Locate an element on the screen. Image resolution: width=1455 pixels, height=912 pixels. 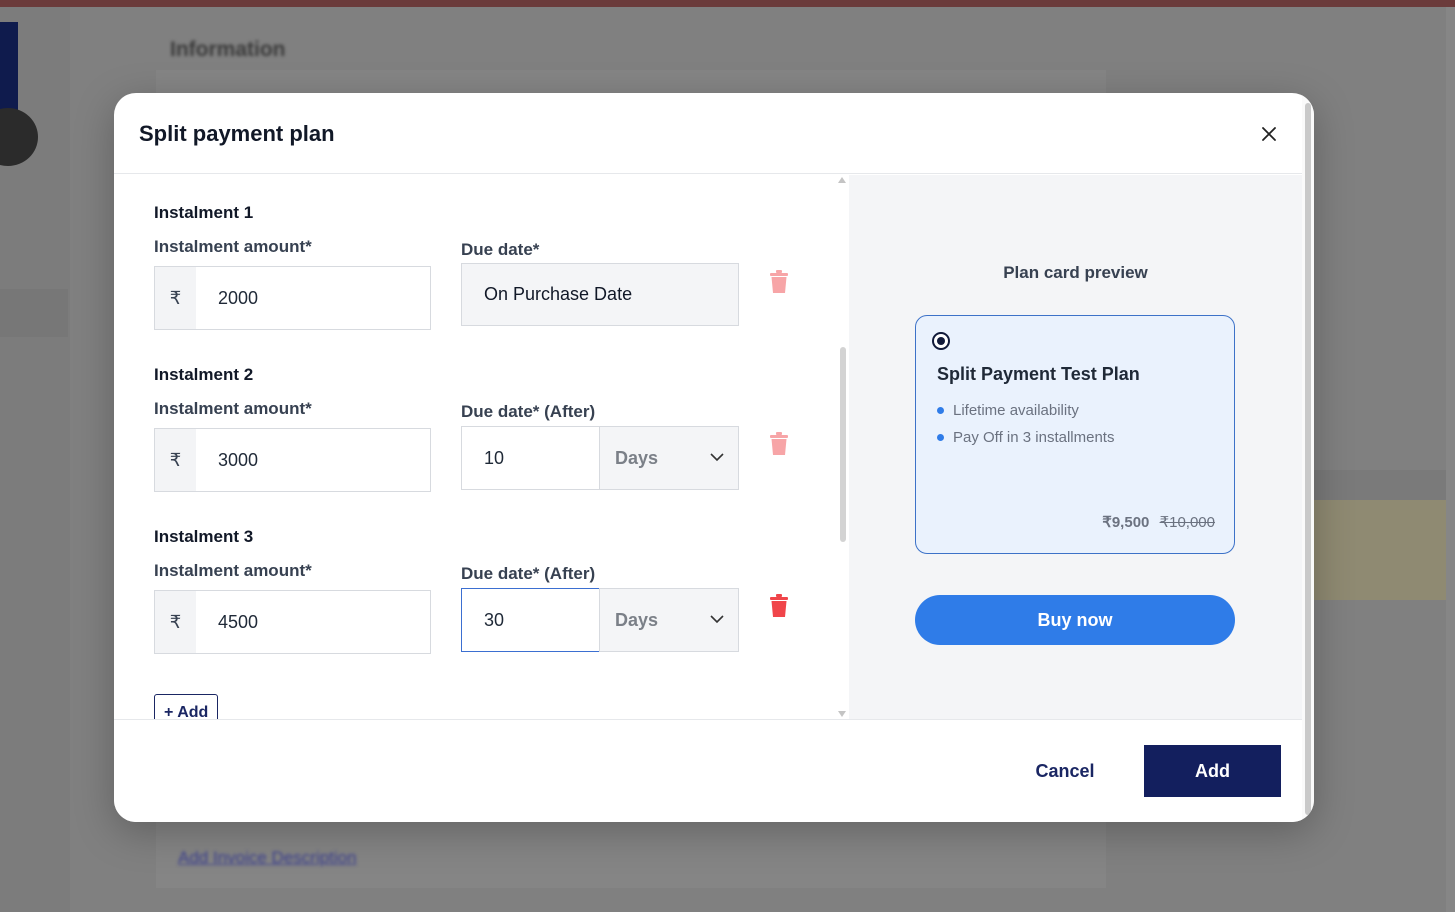
instalment-3-unit-value: Days is located at coordinates (637, 619).